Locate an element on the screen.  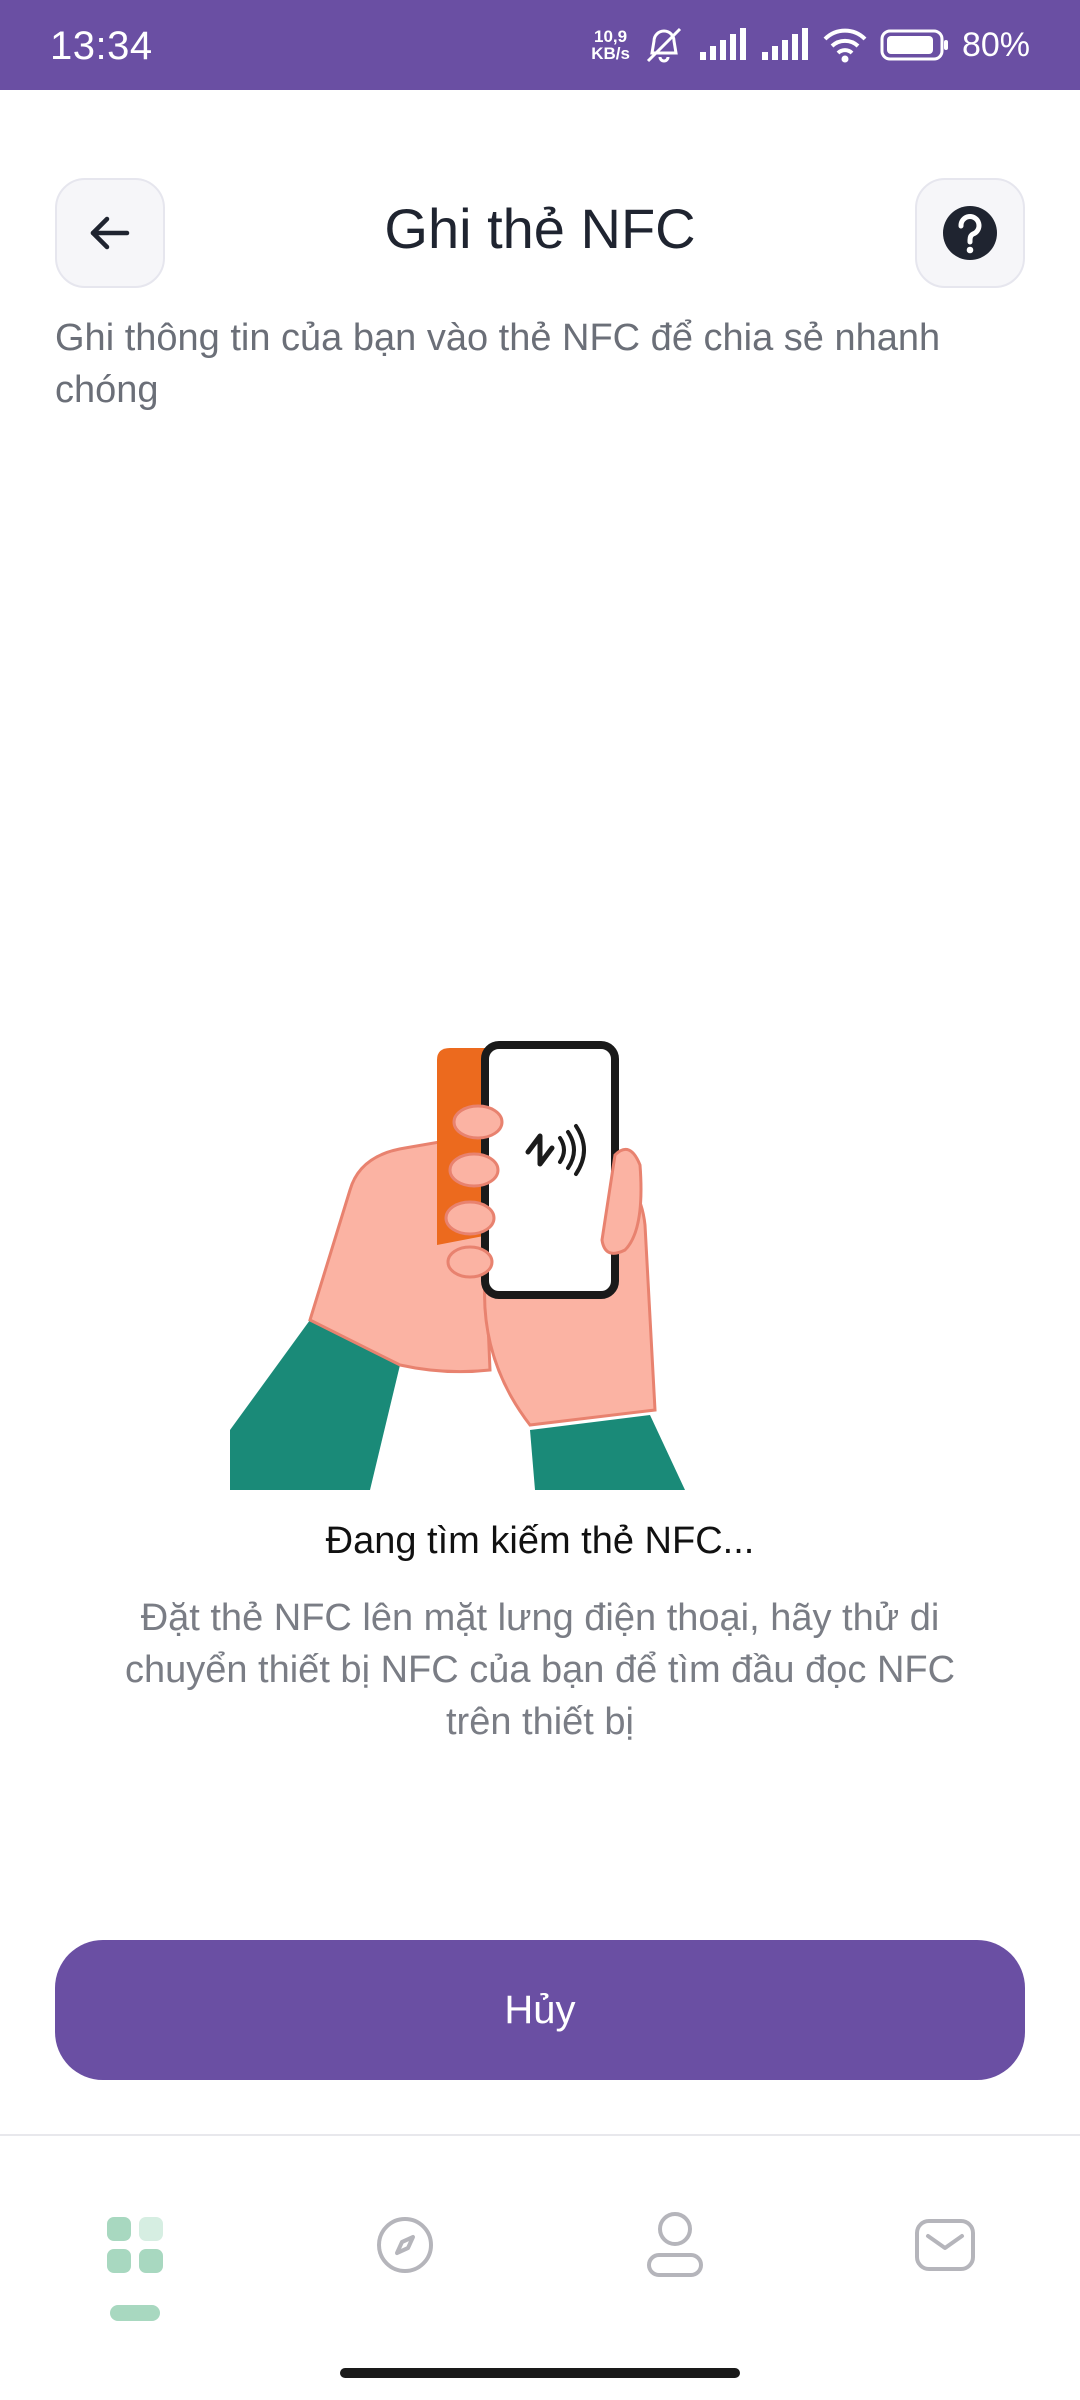
help-button is located at coordinates (970, 233).